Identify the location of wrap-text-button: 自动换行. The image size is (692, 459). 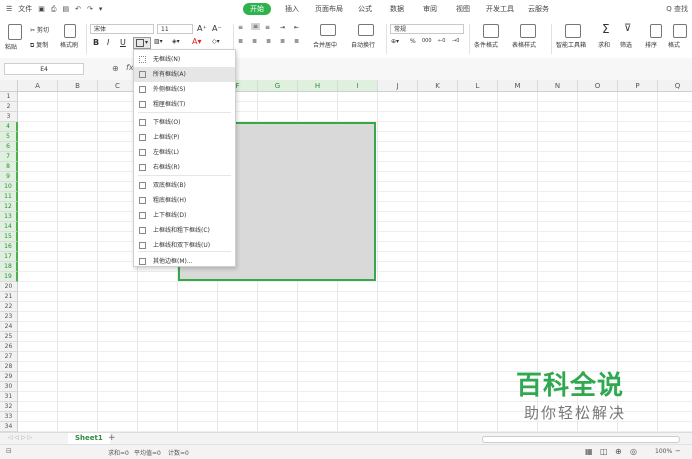
(363, 44).